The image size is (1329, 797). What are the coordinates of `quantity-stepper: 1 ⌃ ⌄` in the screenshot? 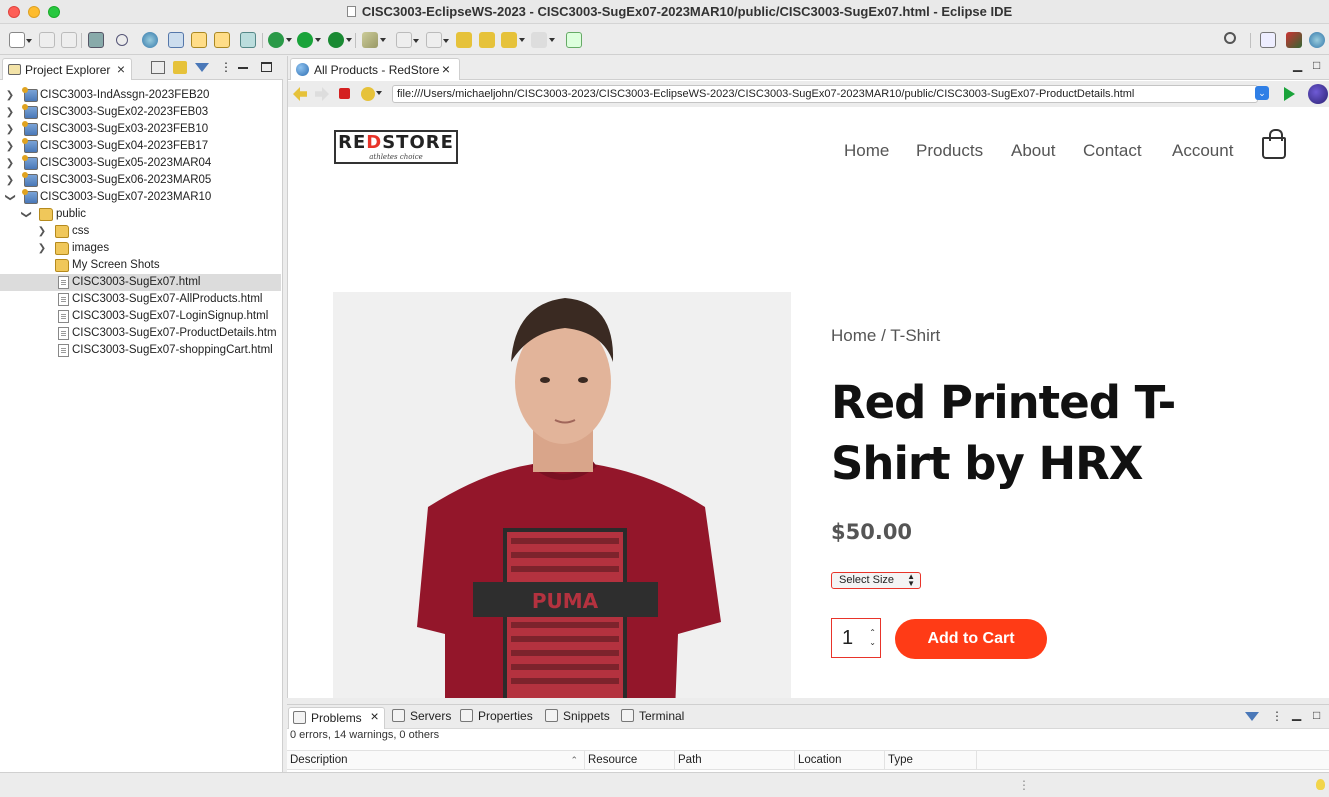 It's located at (856, 638).